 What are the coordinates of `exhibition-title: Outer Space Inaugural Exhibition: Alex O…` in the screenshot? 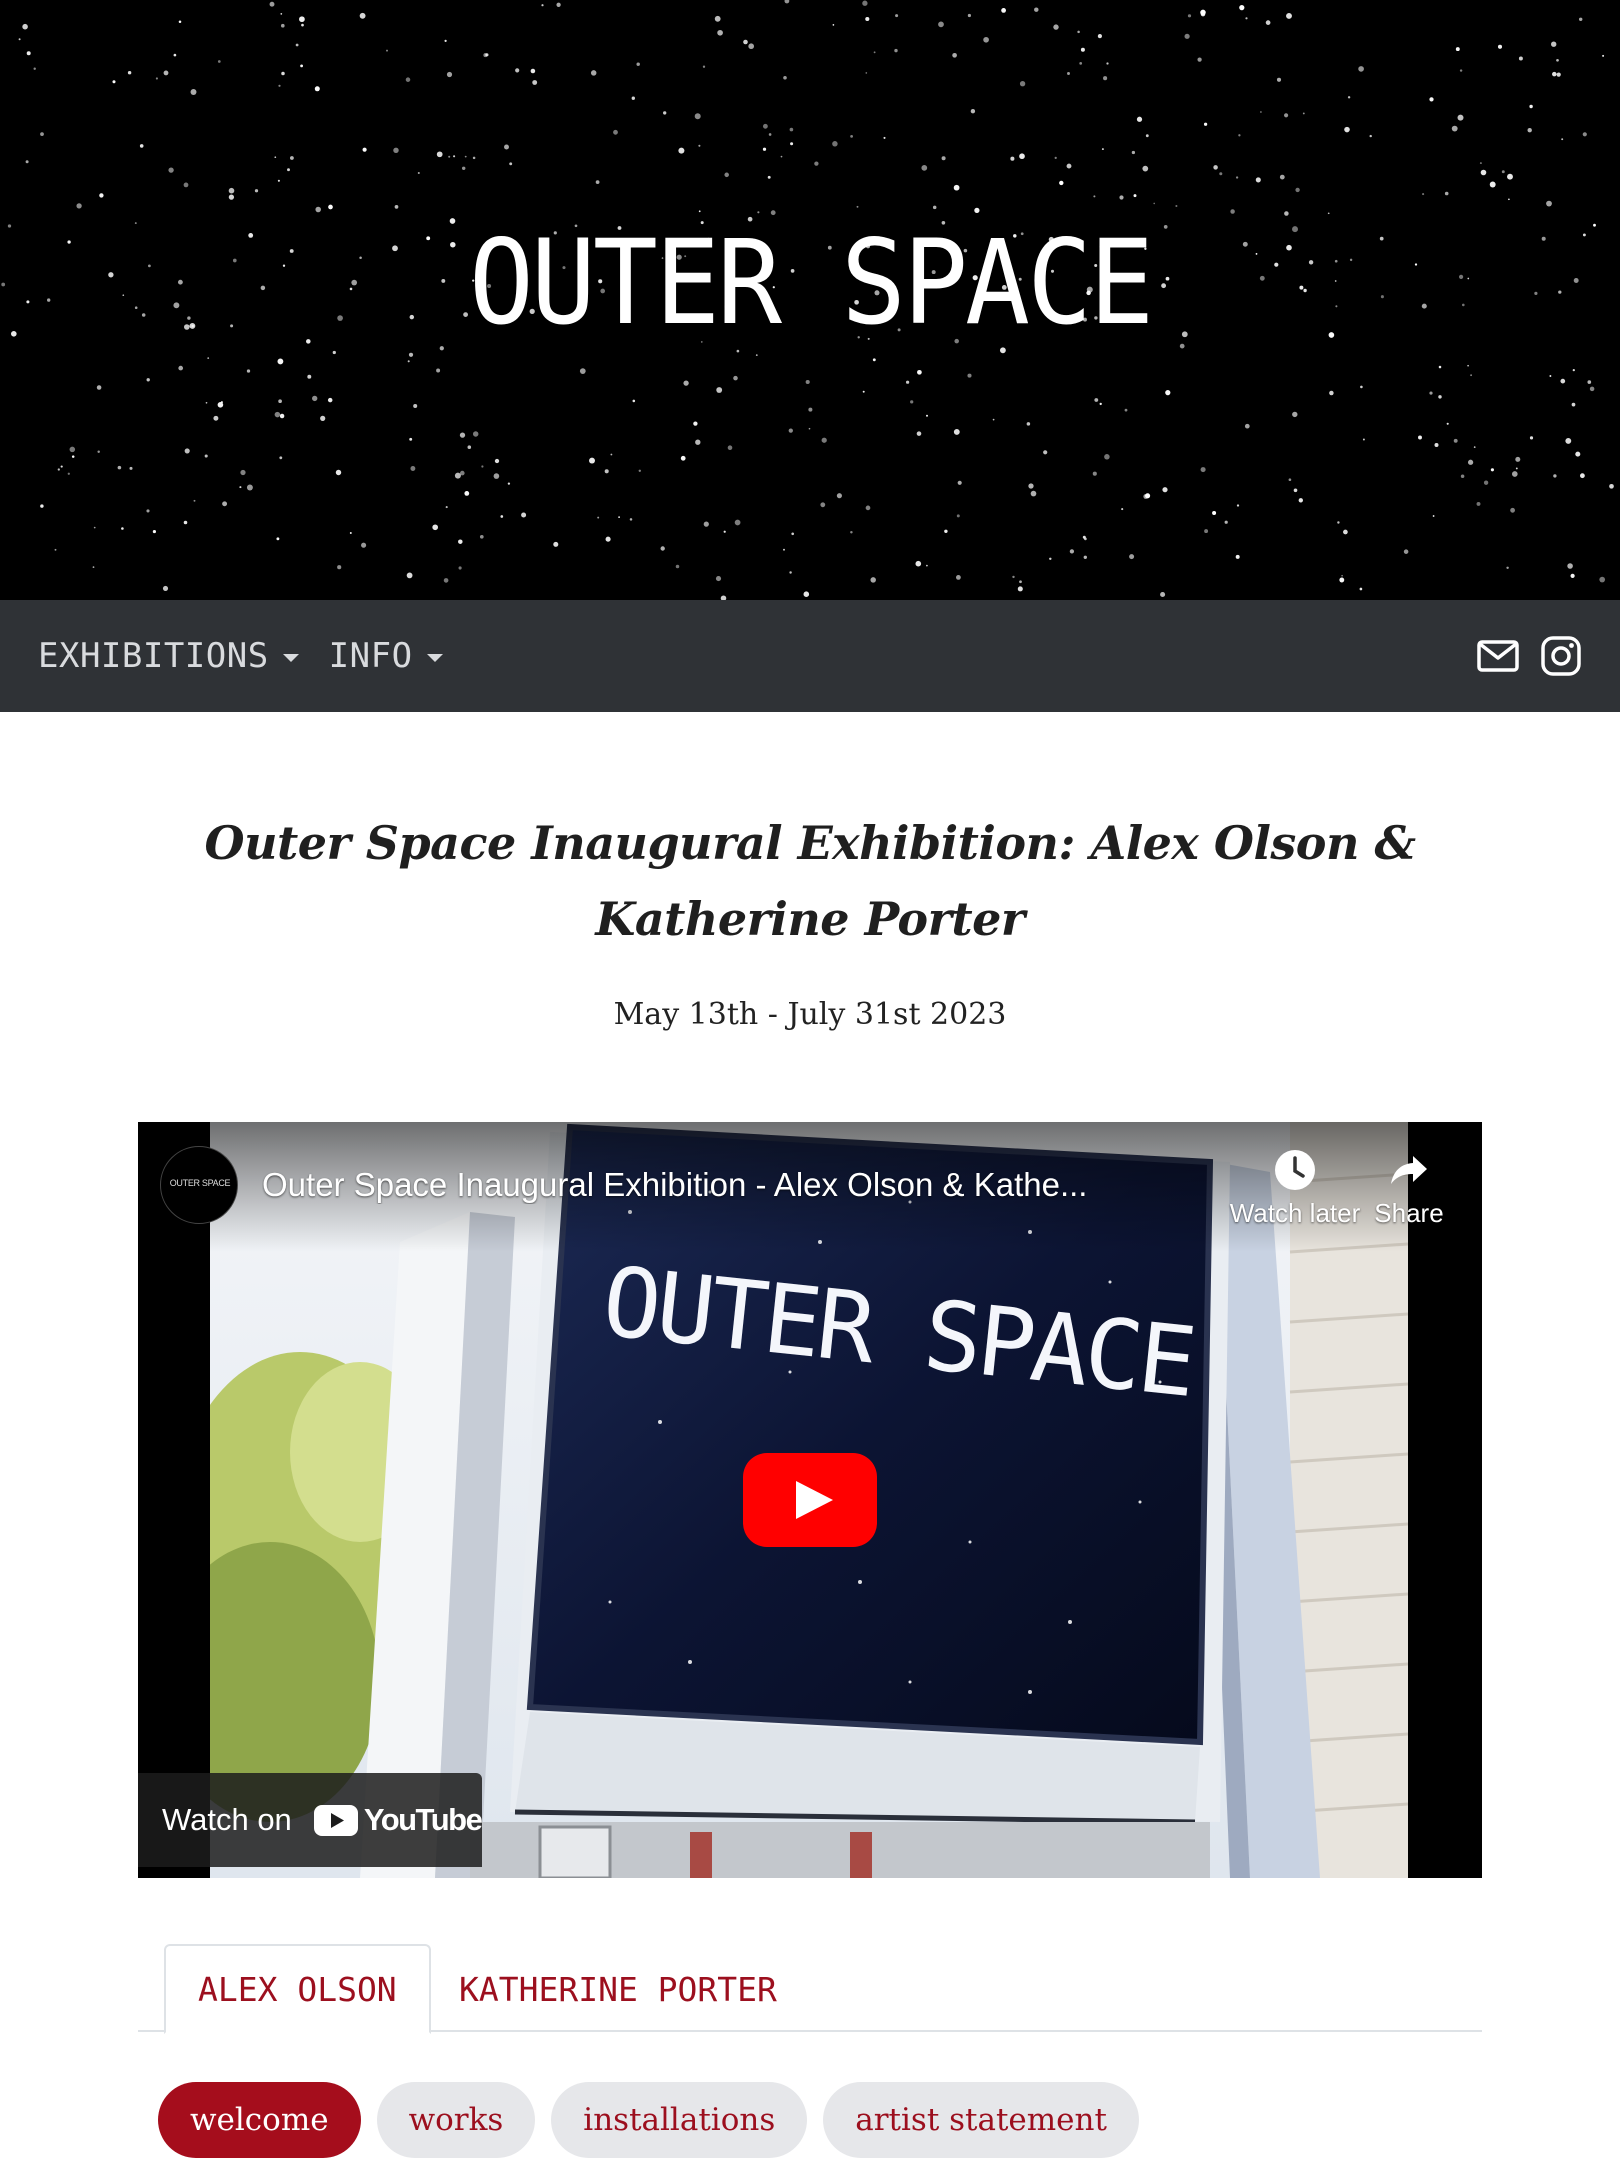 It's located at (810, 881).